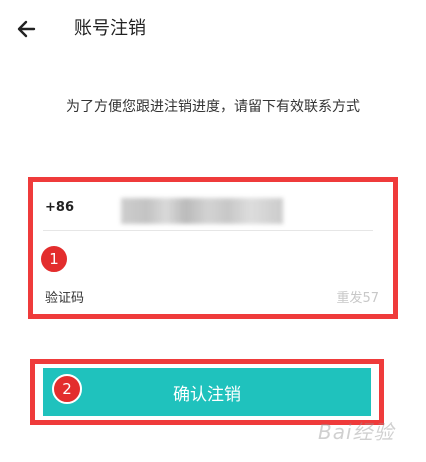 This screenshot has height=462, width=426. What do you see at coordinates (54, 259) in the screenshot?
I see `annotation-badge-1: 1` at bounding box center [54, 259].